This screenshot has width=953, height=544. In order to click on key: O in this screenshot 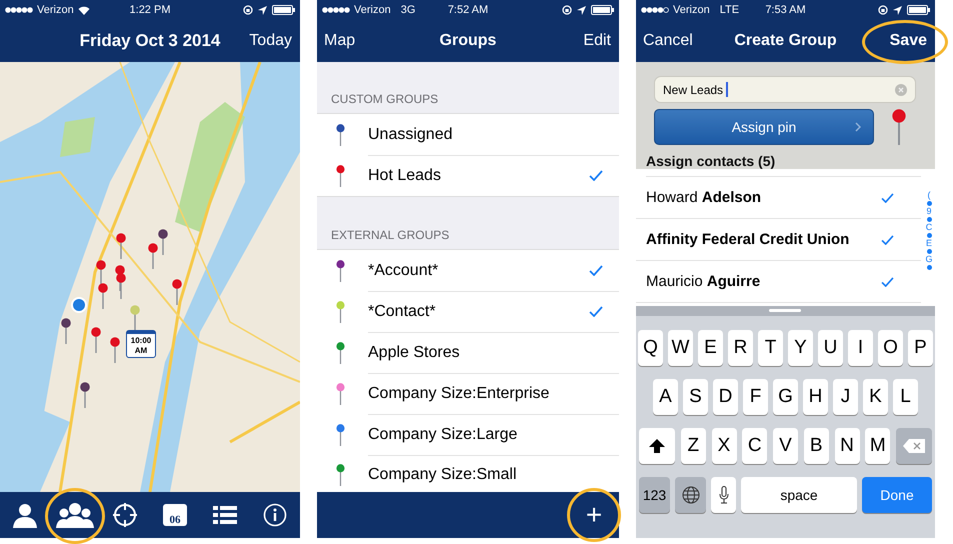, I will do `click(890, 348)`.